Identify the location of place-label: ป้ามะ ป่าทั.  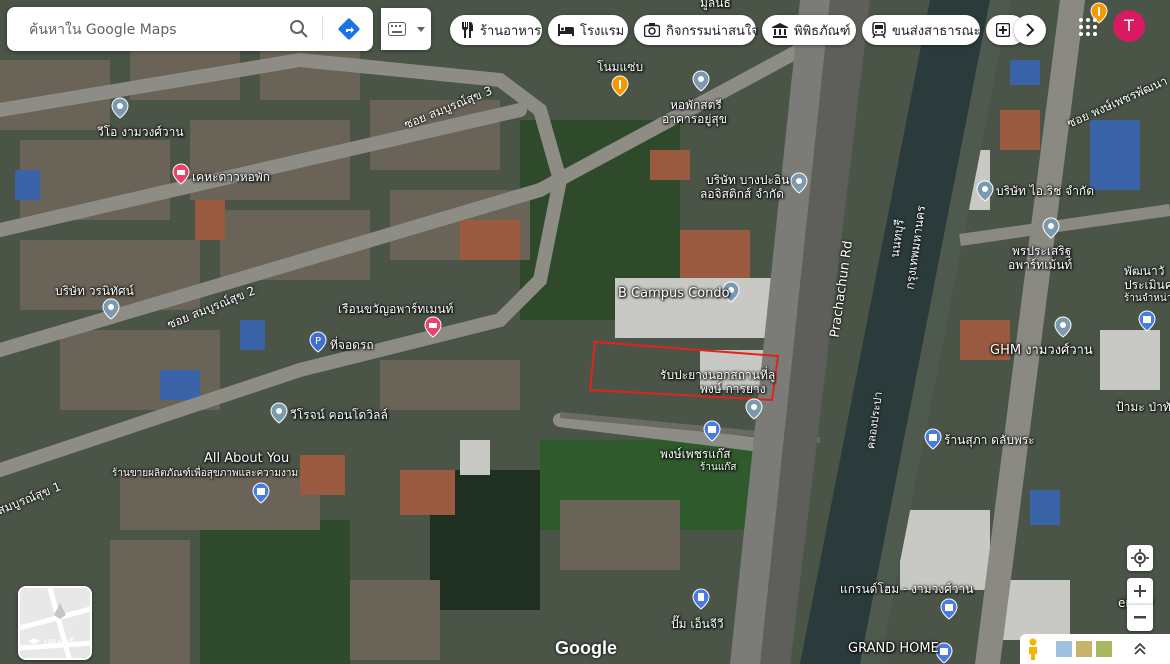
(1143, 407).